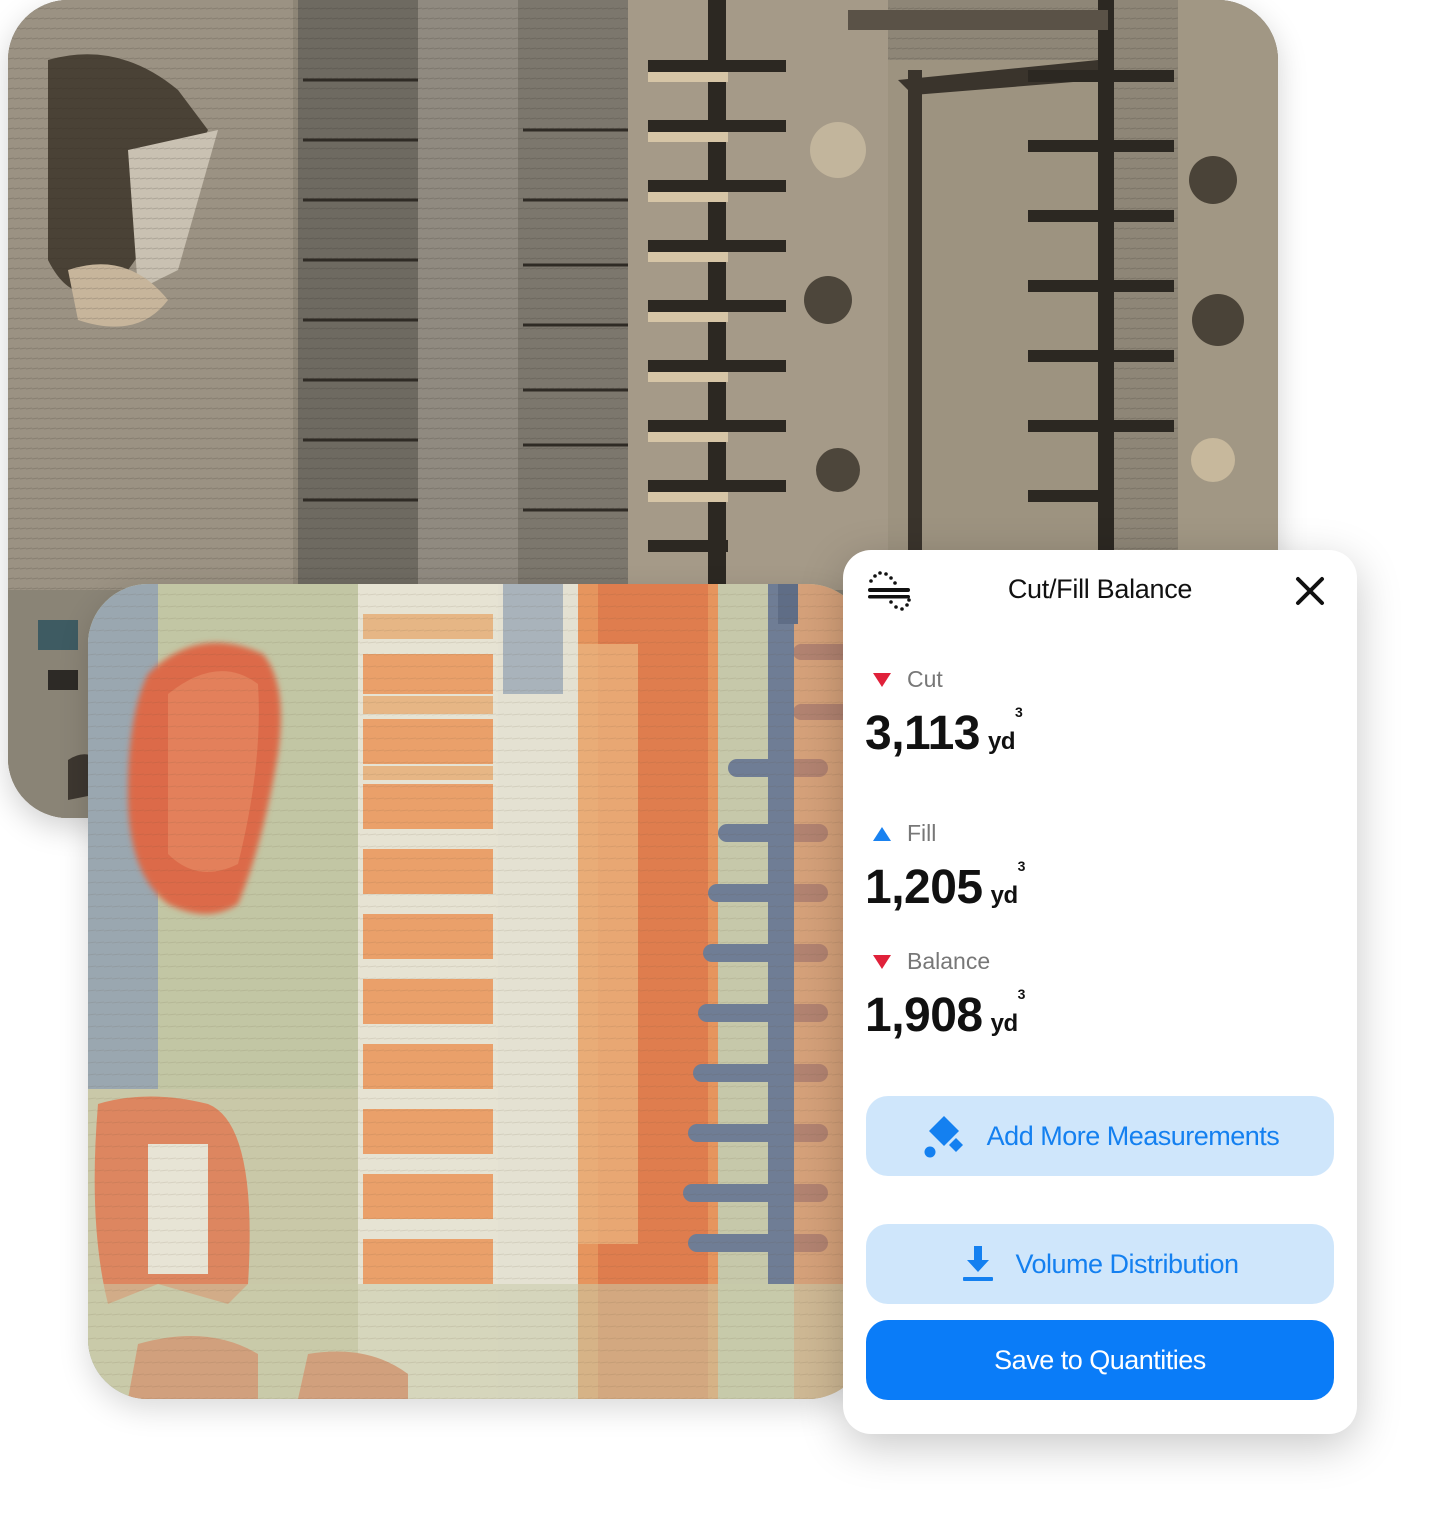  Describe the element at coordinates (1133, 1135) in the screenshot. I see `add-measurements-label: Add More Measurements` at that location.